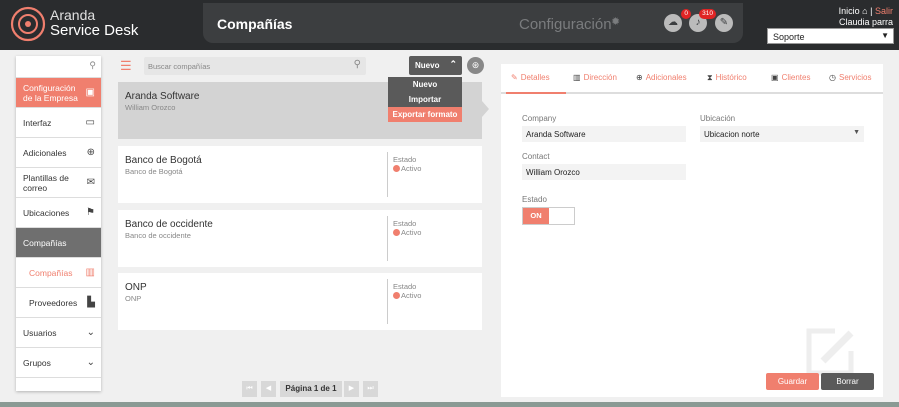 This screenshot has width=899, height=407. I want to click on company-name: Aranda Software, so click(162, 96).